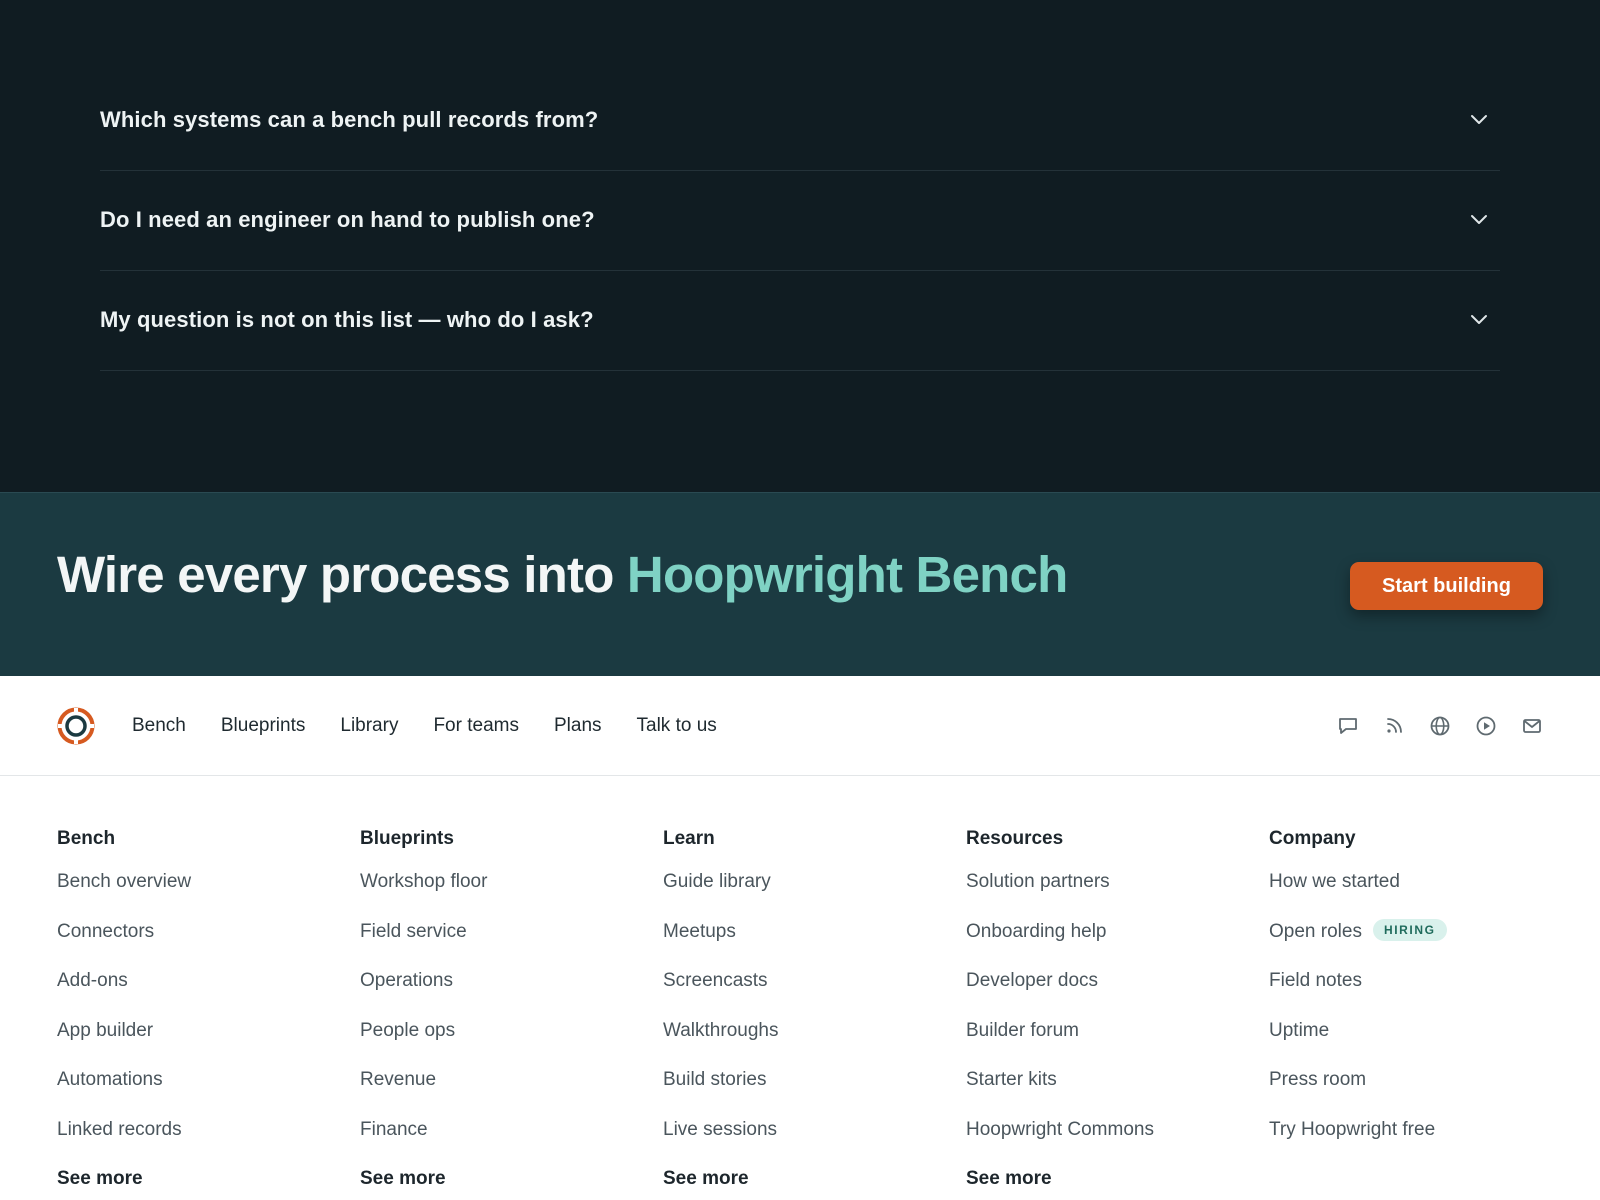 The width and height of the screenshot is (1600, 1200). Describe the element at coordinates (814, 1144) in the screenshot. I see `footer-link: Live sessions` at that location.